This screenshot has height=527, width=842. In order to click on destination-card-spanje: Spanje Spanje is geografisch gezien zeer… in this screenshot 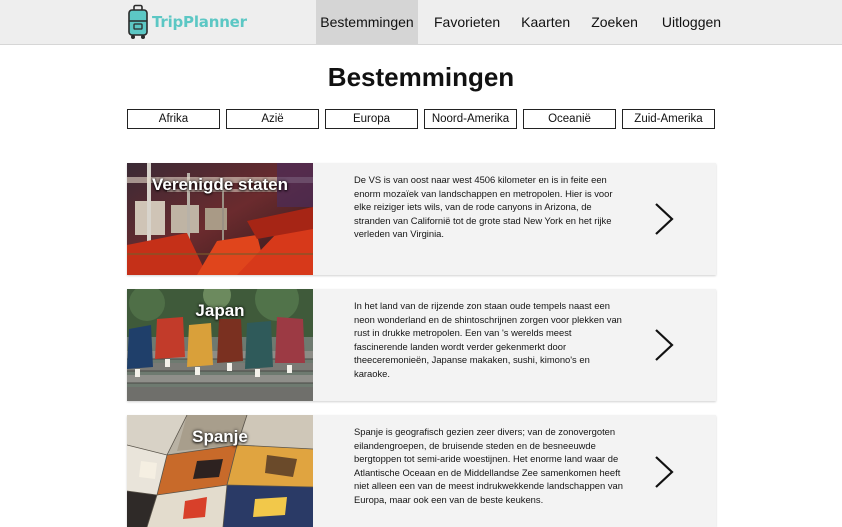, I will do `click(421, 471)`.